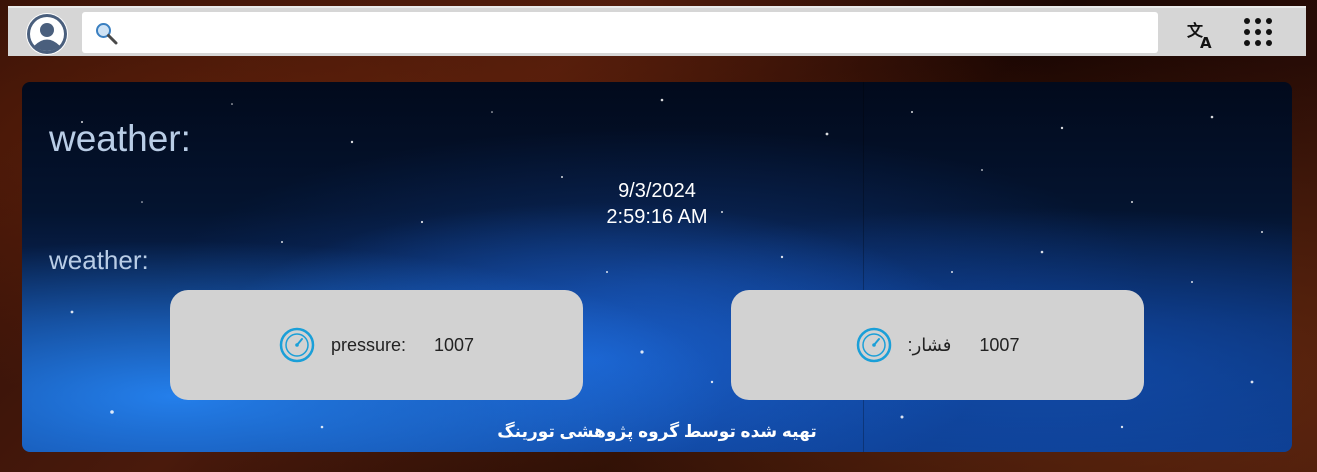 The width and height of the screenshot is (1317, 472). Describe the element at coordinates (454, 344) in the screenshot. I see `pressure-value: 1007` at that location.